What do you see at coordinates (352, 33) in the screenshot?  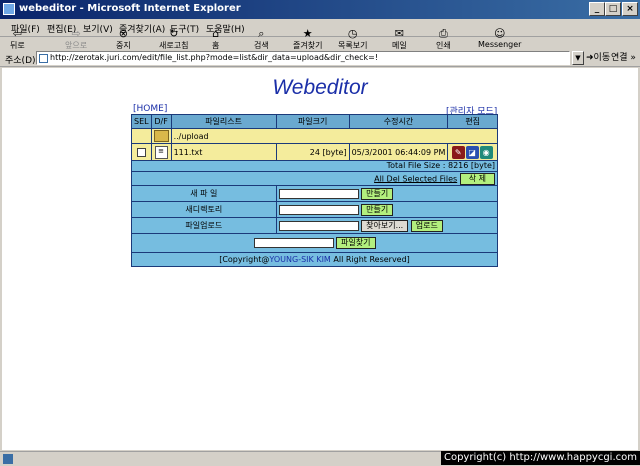 I see `history-icon: ◷` at bounding box center [352, 33].